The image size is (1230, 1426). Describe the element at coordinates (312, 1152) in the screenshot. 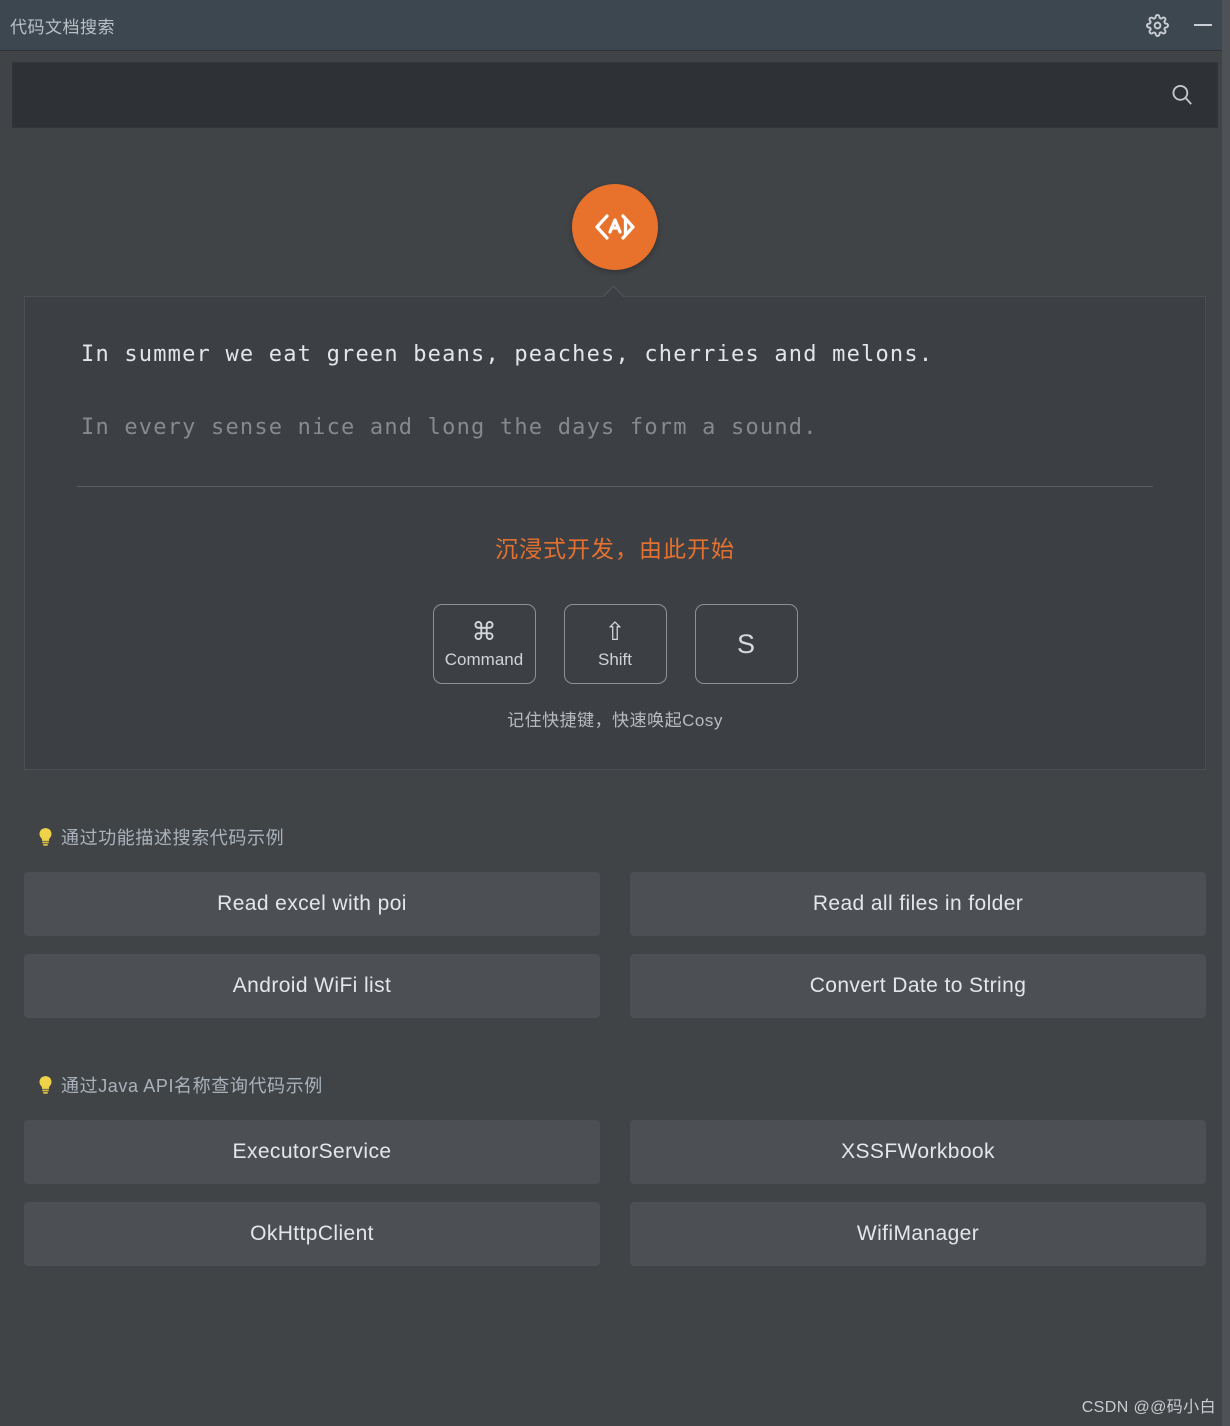

I see `chip-executorservice: ExecutorService` at that location.